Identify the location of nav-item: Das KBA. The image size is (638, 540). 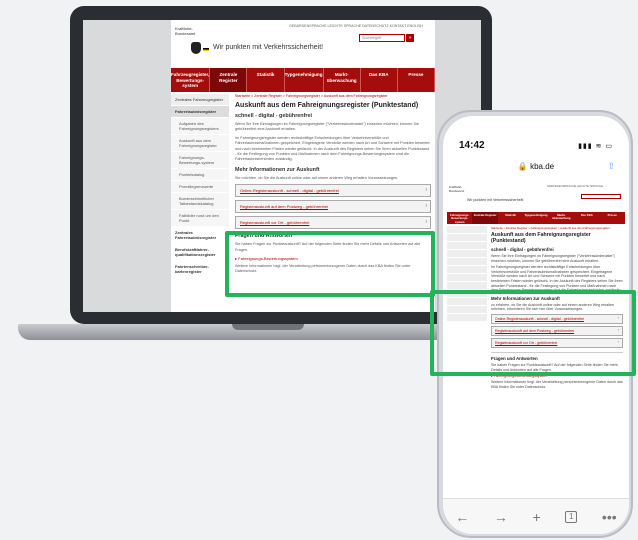
(586, 218).